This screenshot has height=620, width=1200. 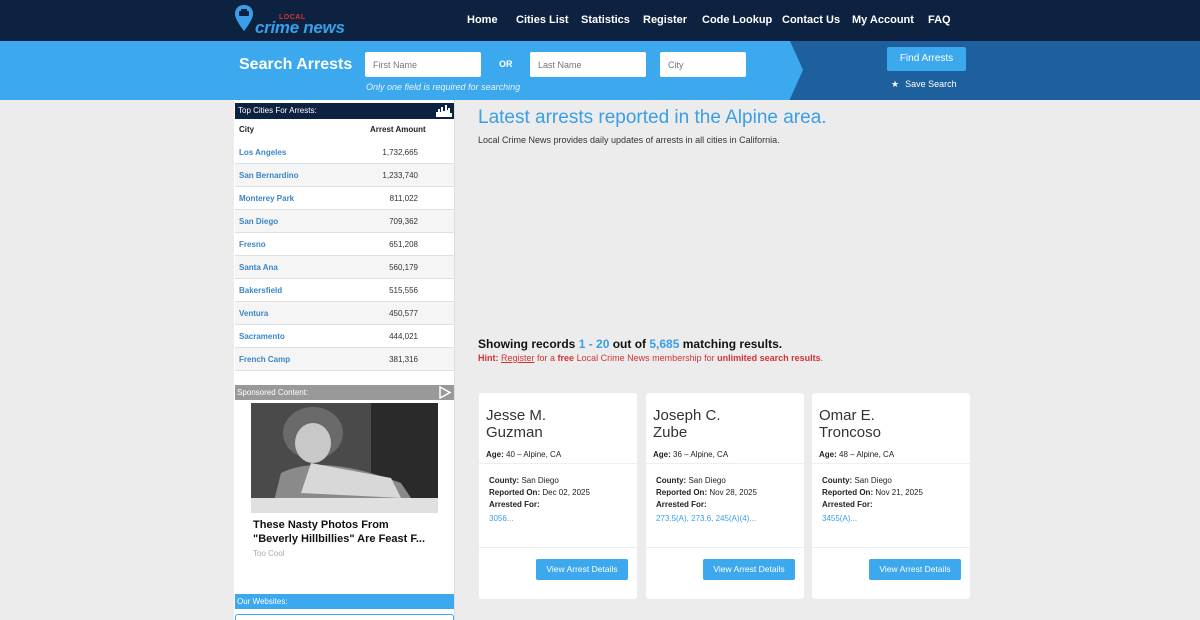 I want to click on city-skyline-icon, so click(x=444, y=111).